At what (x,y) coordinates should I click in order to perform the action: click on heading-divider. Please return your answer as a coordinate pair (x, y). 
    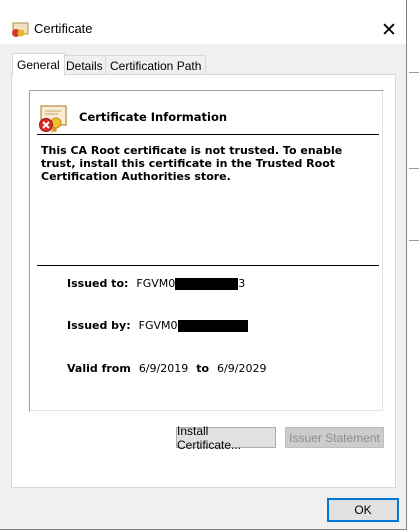
    Looking at the image, I should click on (208, 134).